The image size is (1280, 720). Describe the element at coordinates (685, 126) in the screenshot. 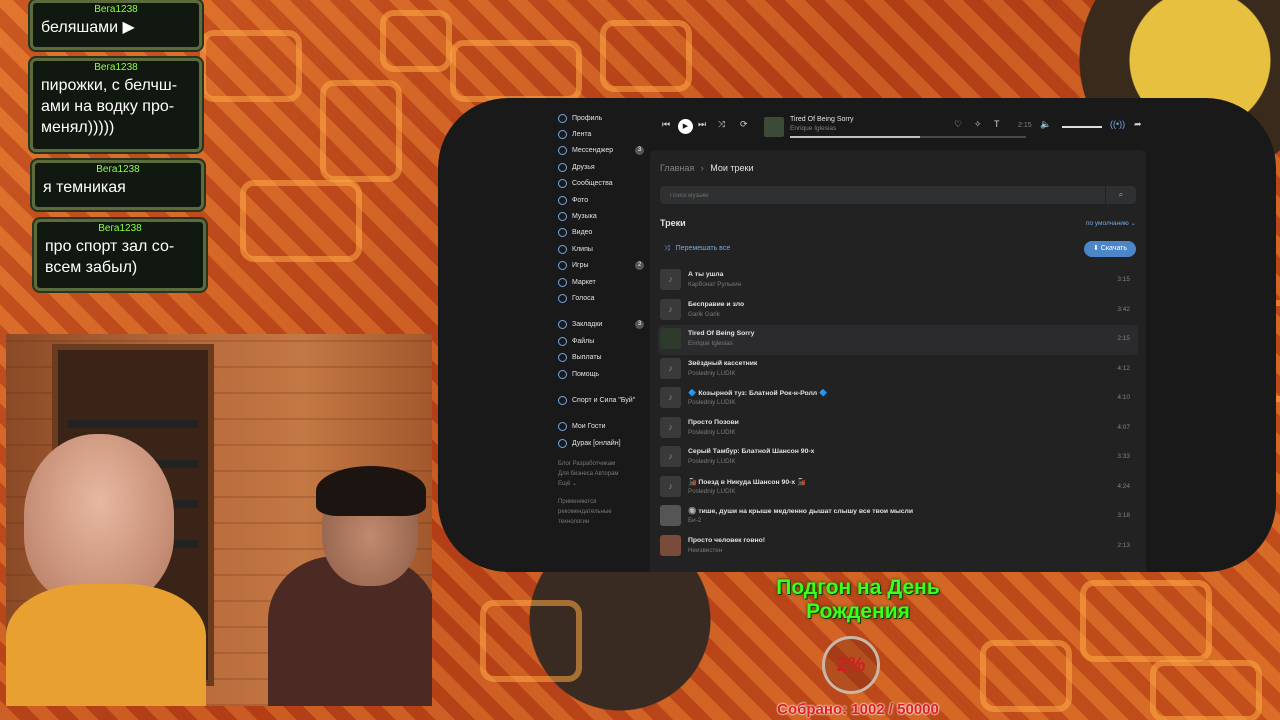

I see `play-button: ▶` at that location.